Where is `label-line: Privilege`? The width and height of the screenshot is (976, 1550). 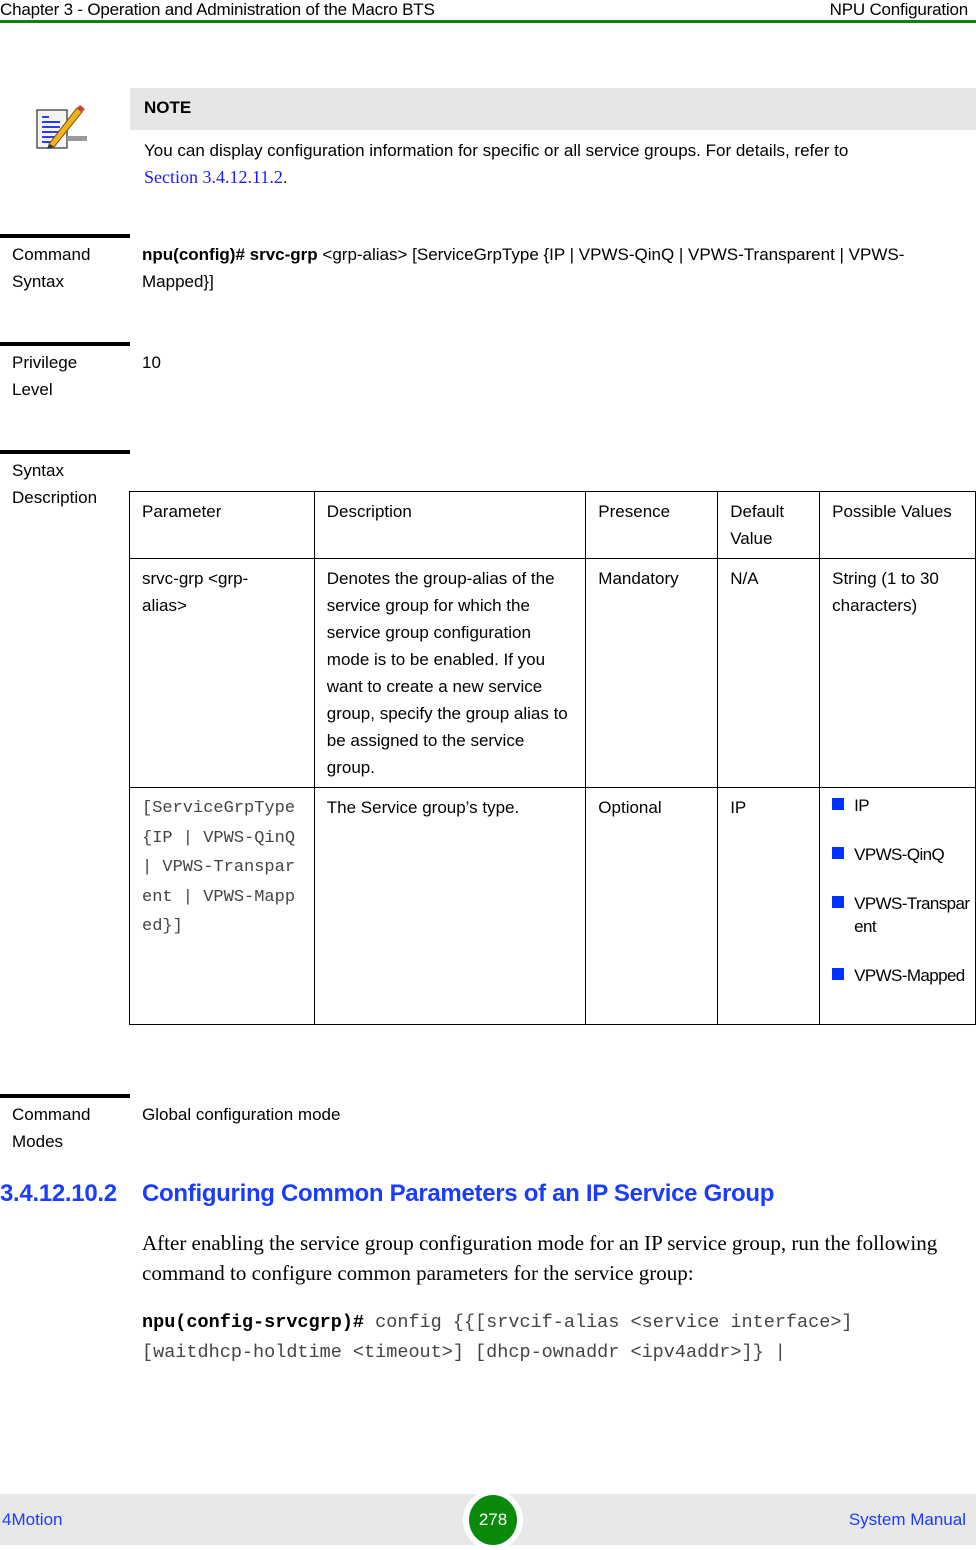
label-line: Privilege is located at coordinates (45, 362).